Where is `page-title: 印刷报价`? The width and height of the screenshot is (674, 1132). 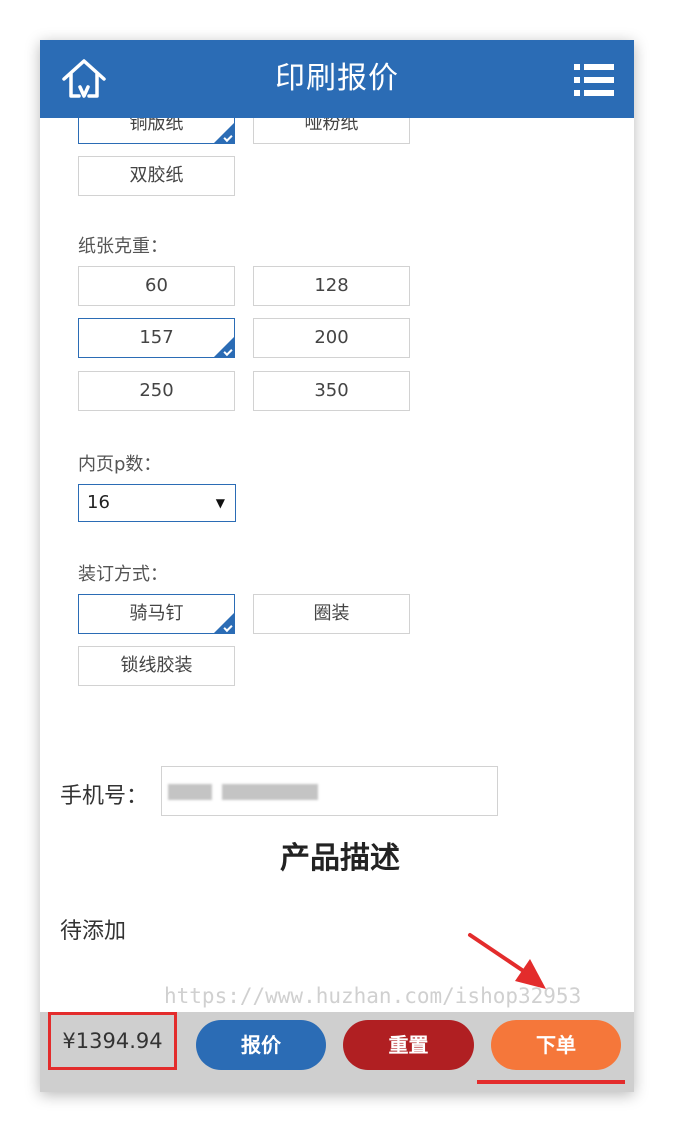 page-title: 印刷报价 is located at coordinates (337, 78).